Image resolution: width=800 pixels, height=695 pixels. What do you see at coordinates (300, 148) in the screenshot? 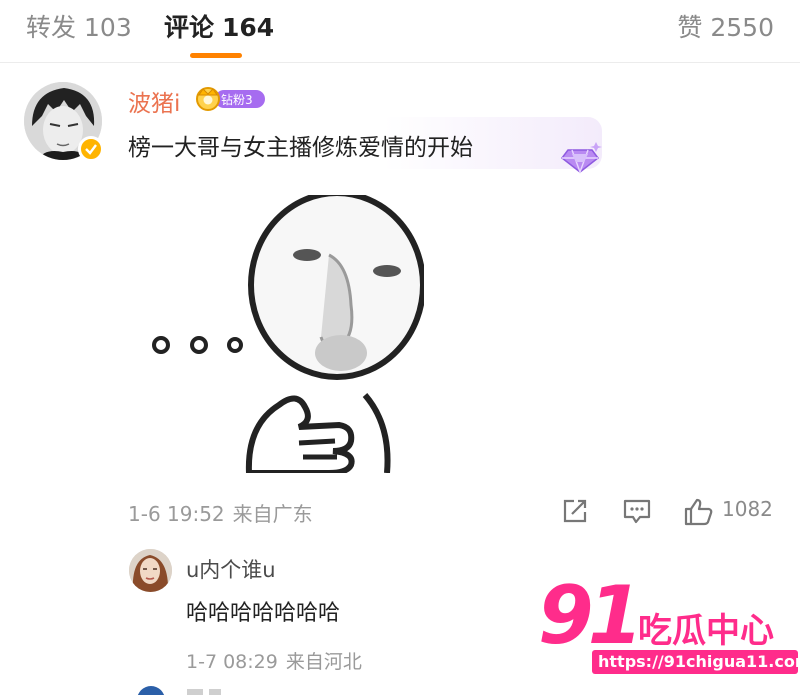
I see `comment-text: 榜一大哥与女主播修炼爱情的开始` at bounding box center [300, 148].